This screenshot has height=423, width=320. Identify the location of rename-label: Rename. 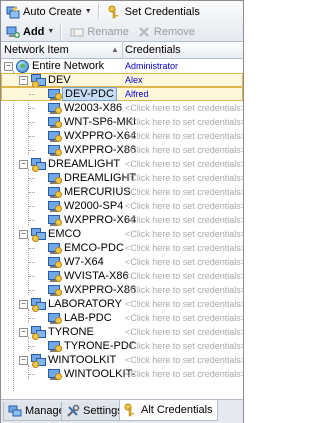
(108, 31).